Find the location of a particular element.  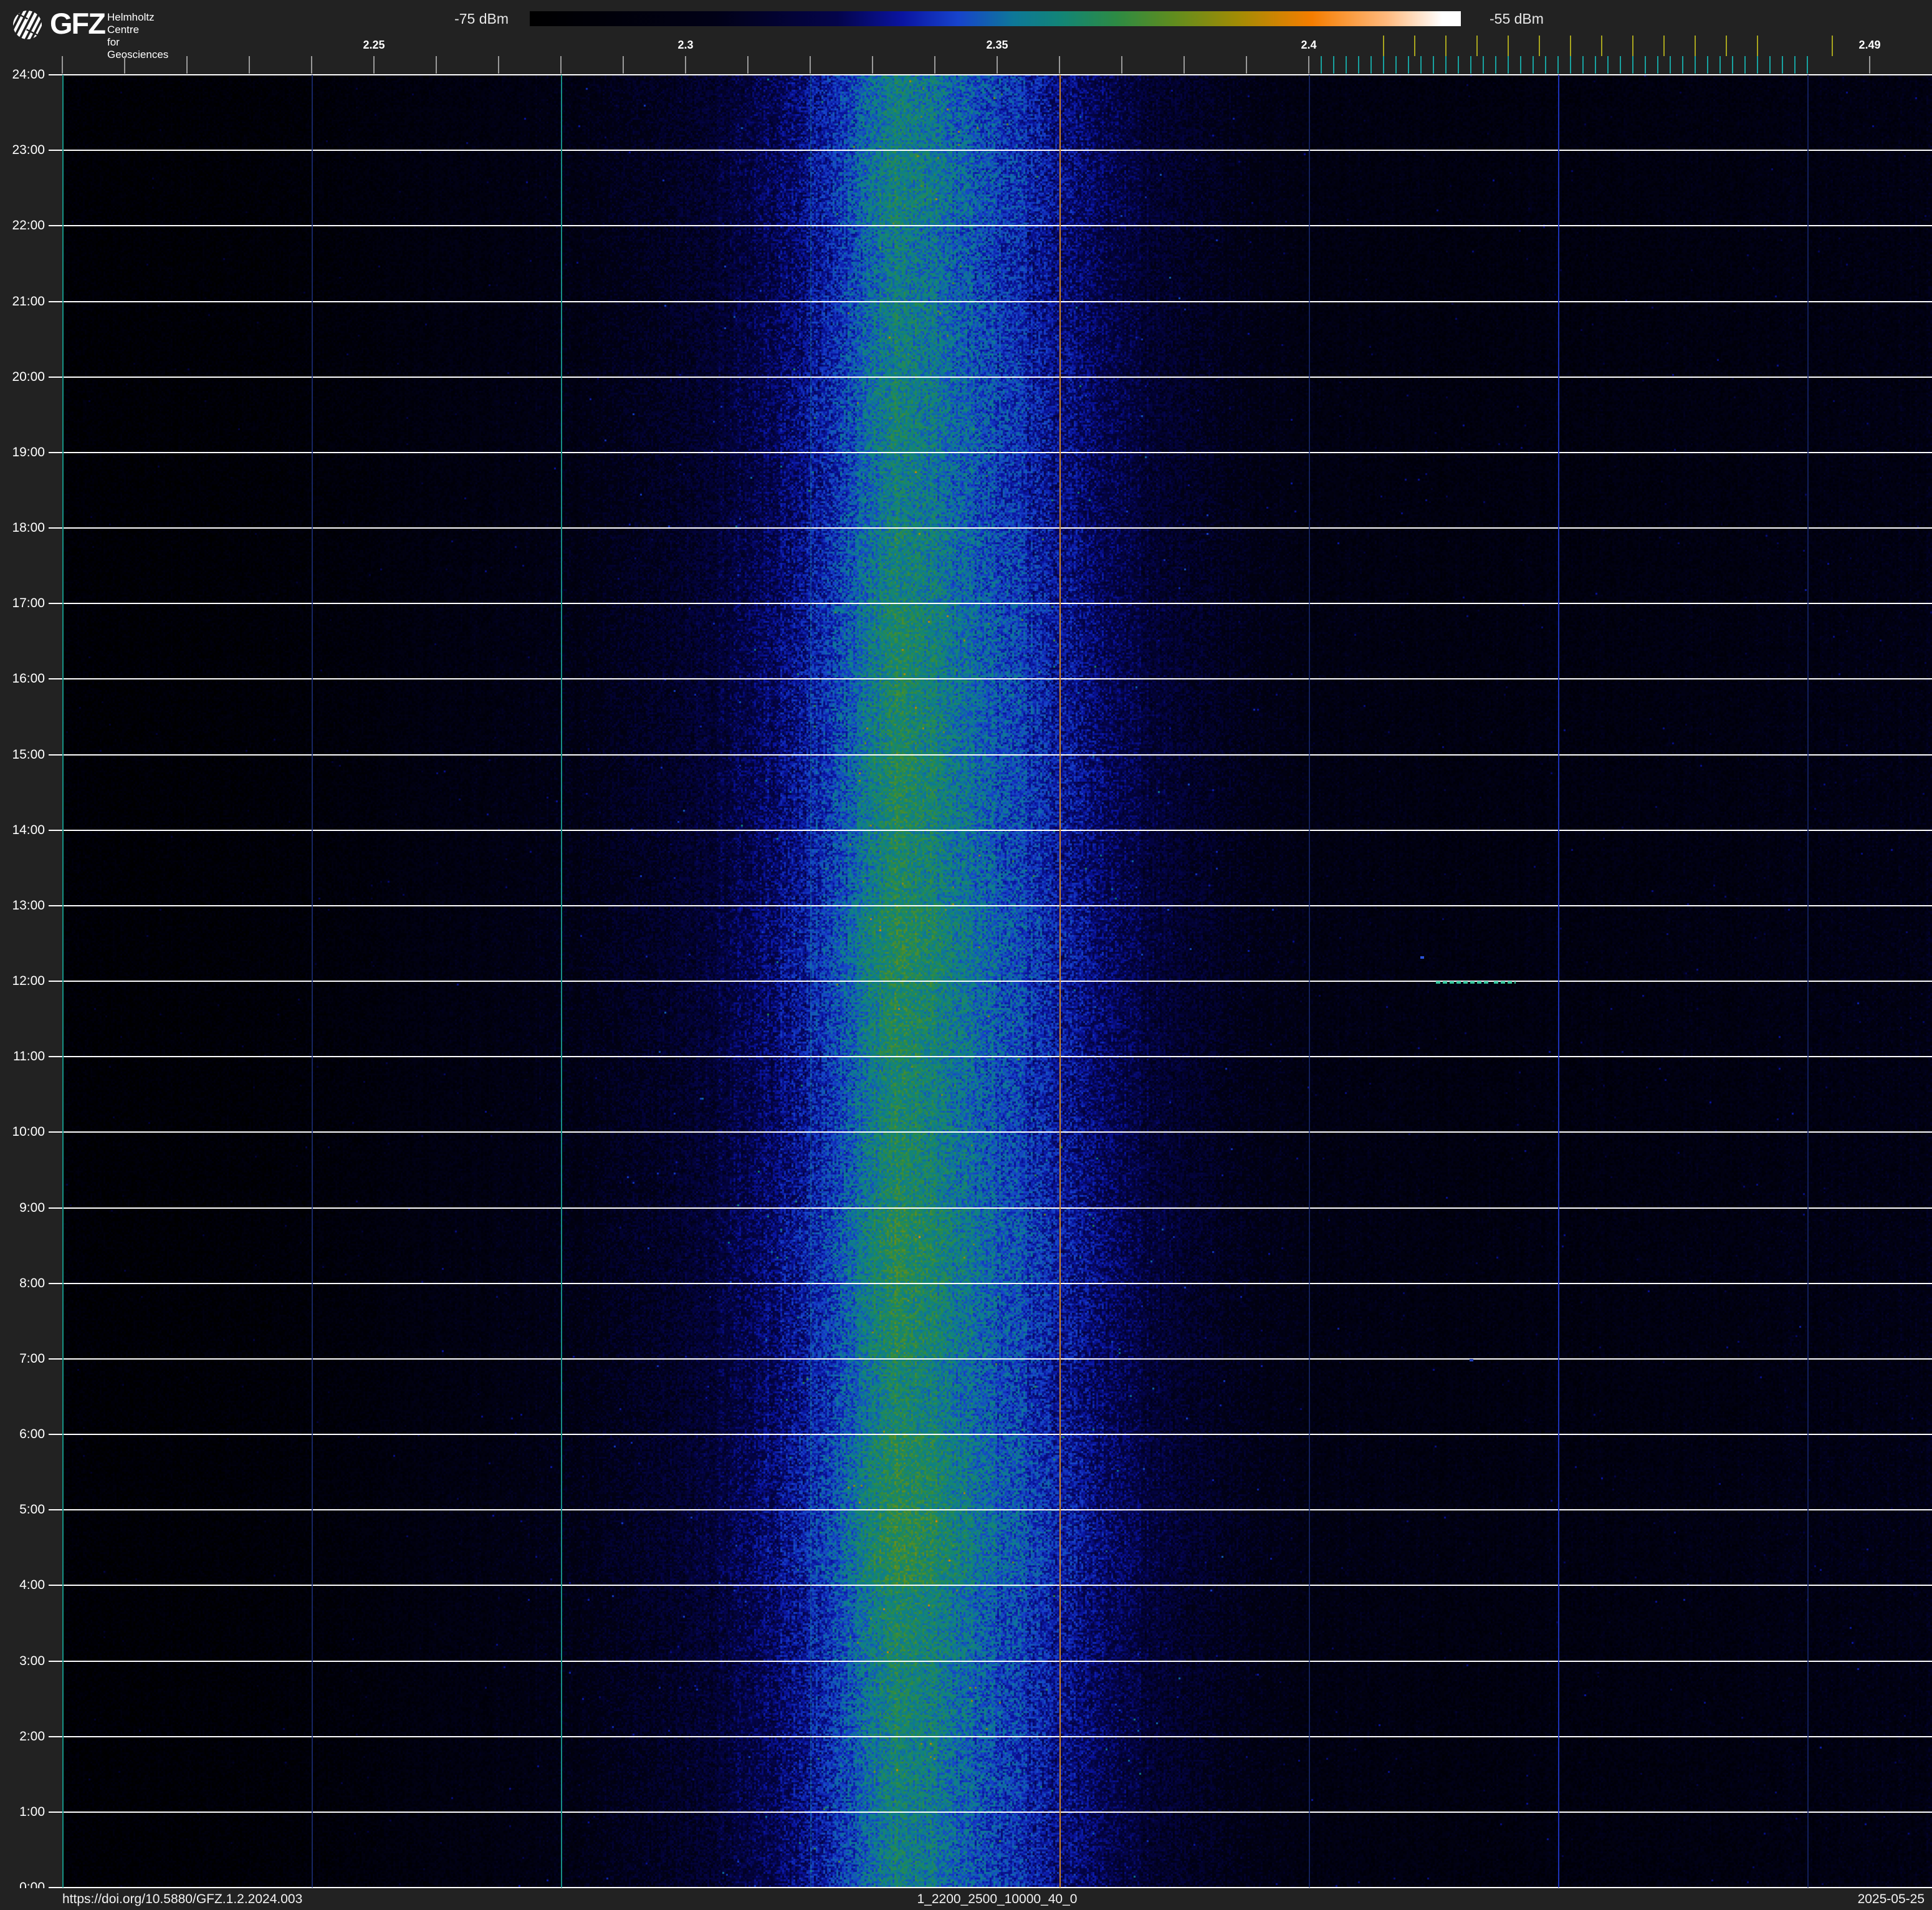

time-tick-label: 20:00 is located at coordinates (28, 377).